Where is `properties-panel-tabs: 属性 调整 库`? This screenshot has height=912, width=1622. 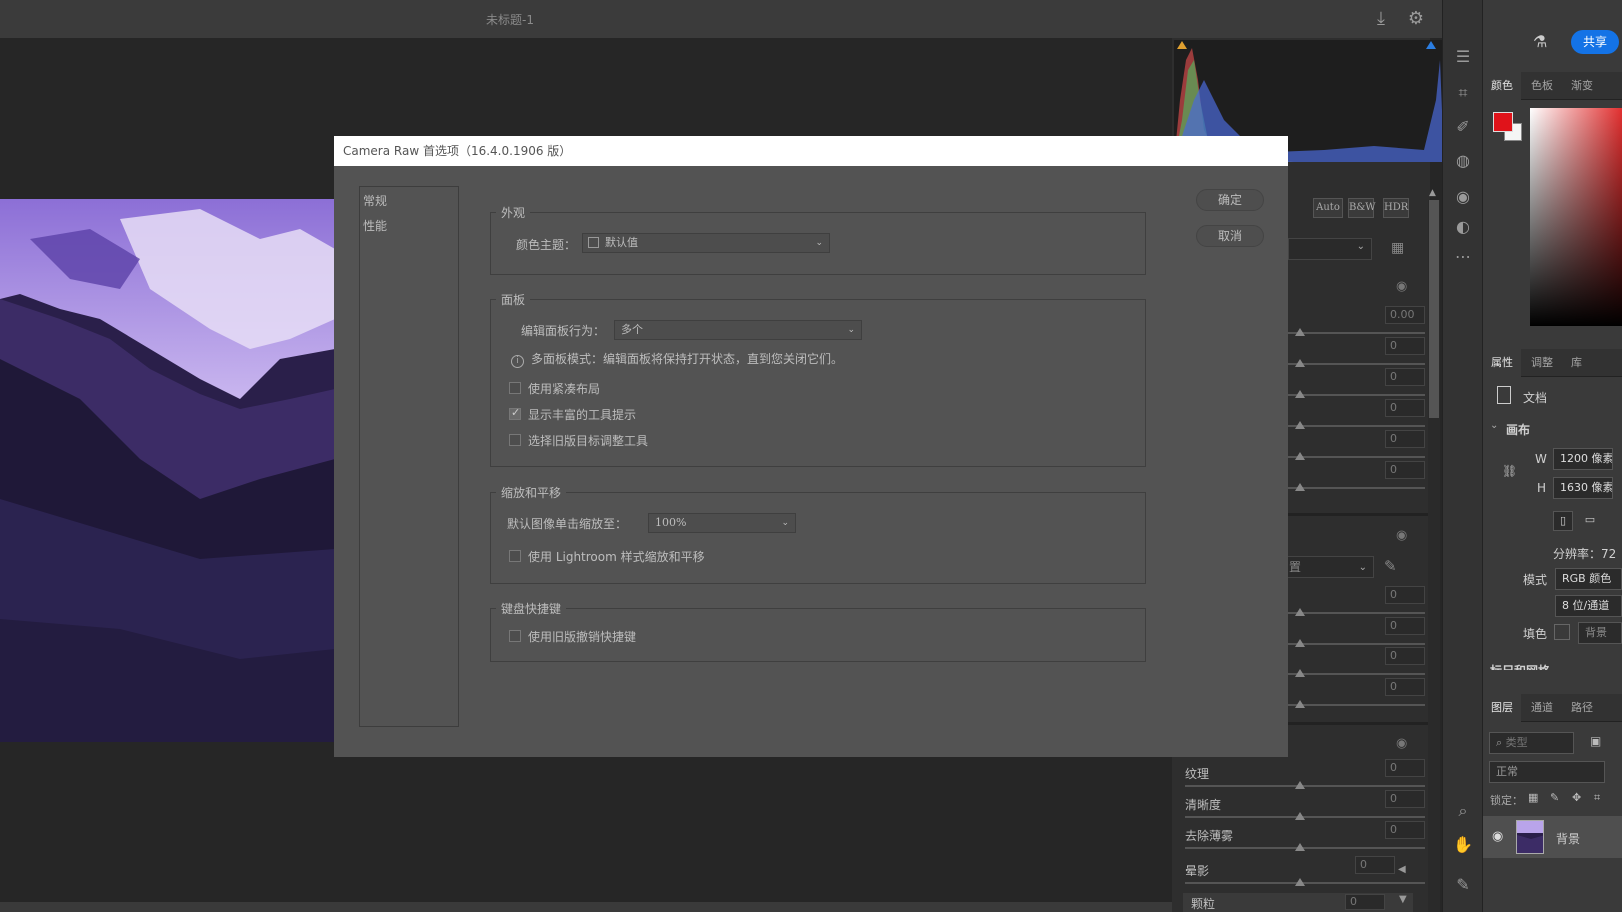 properties-panel-tabs: 属性 调整 库 is located at coordinates (1552, 363).